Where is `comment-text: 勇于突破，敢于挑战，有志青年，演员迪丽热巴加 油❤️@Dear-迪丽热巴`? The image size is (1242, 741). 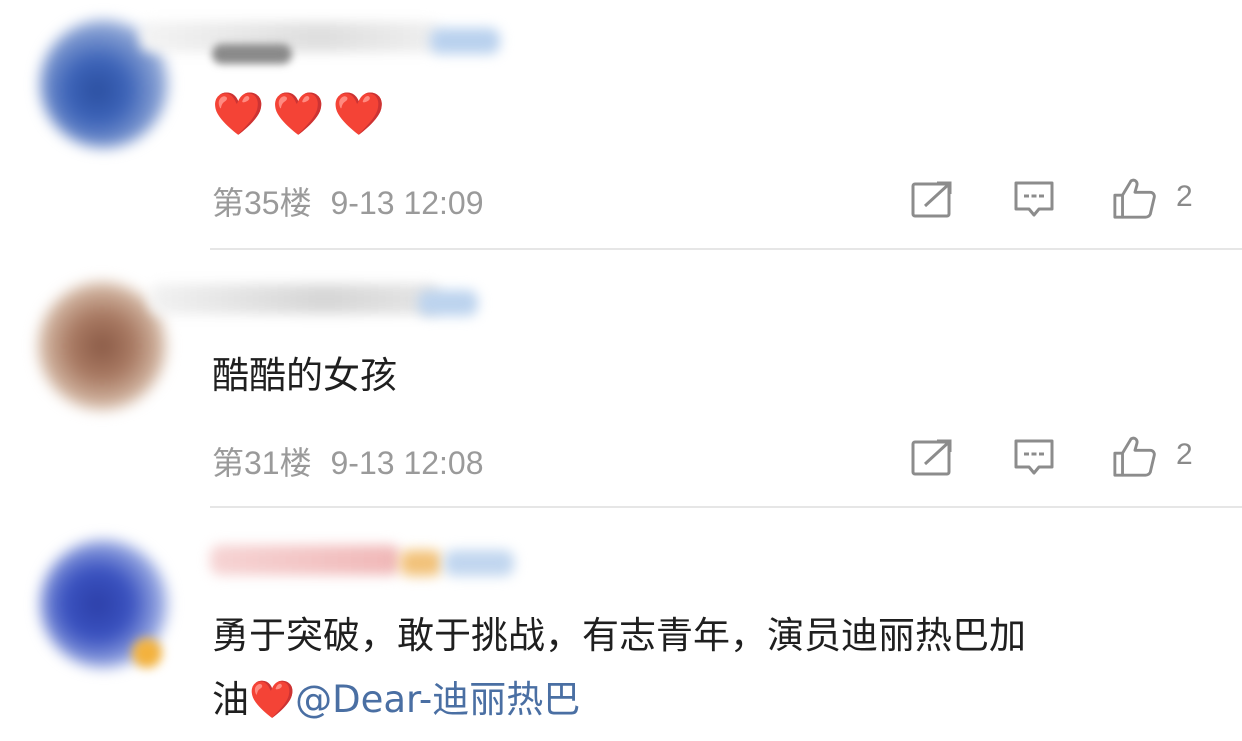 comment-text: 勇于突破，敢于挑战，有志青年，演员迪丽热巴加 油❤️@Dear-迪丽热巴 is located at coordinates (712, 668).